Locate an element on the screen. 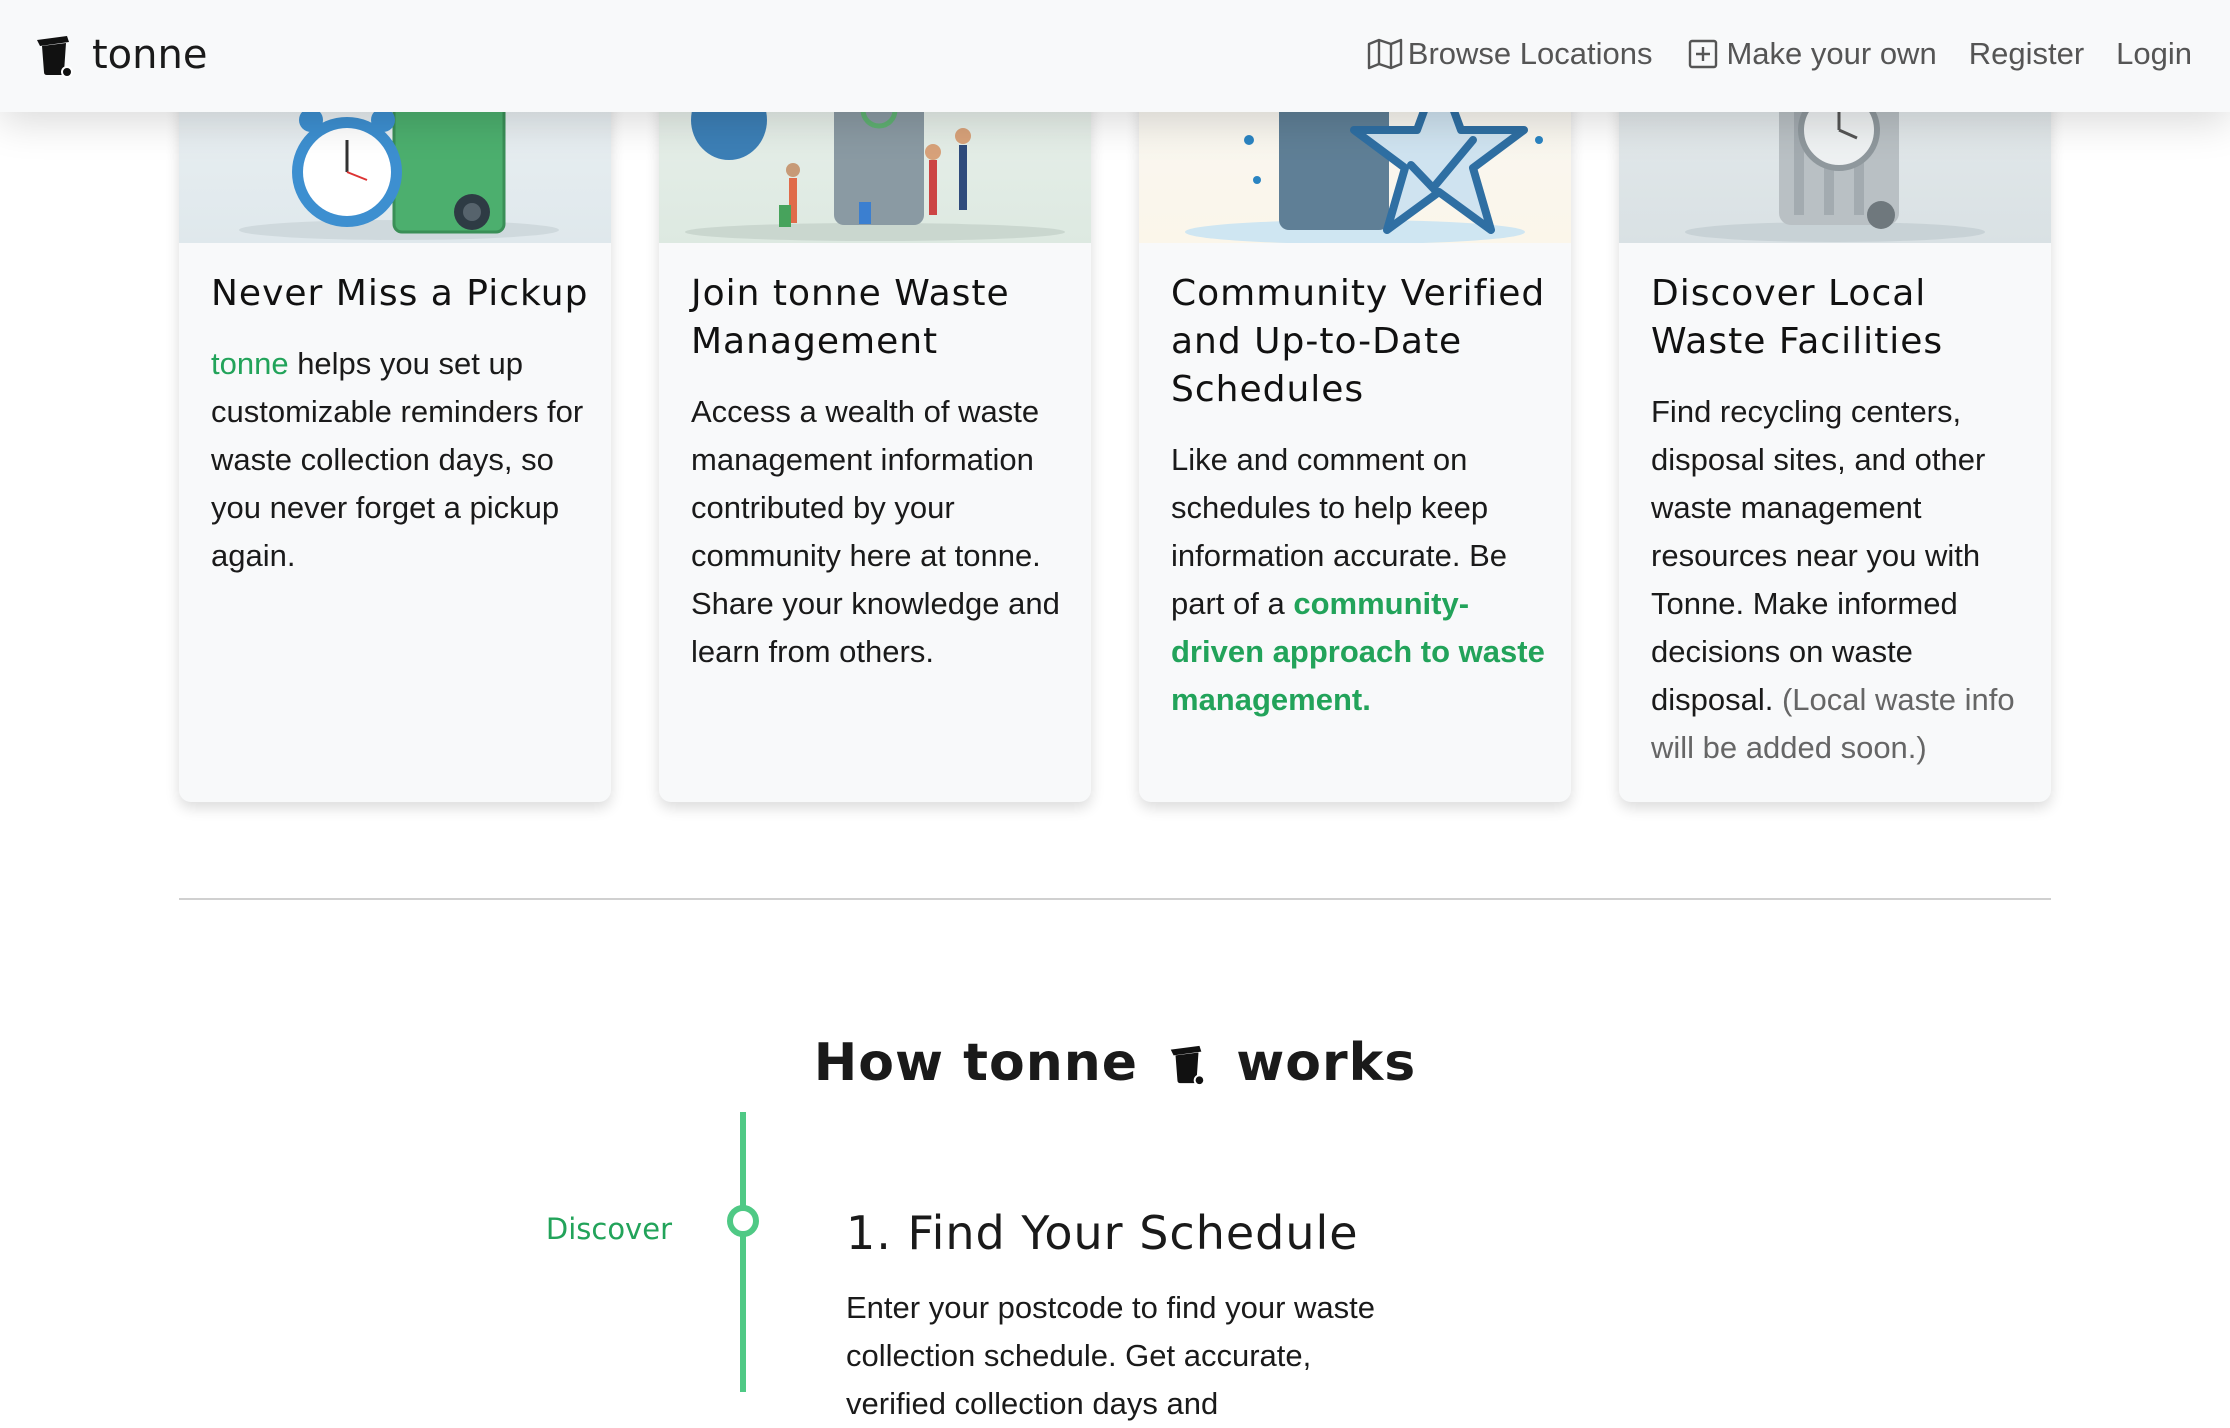 The height and width of the screenshot is (1428, 2230). card-title: Never Miss a Pickup is located at coordinates (400, 293).